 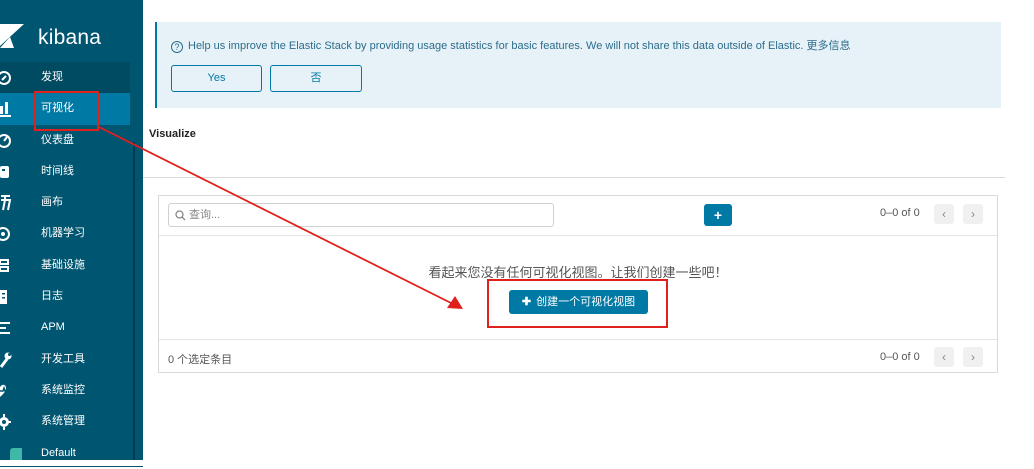 I want to click on pager-summary: 0–0 of 0, so click(x=900, y=213).